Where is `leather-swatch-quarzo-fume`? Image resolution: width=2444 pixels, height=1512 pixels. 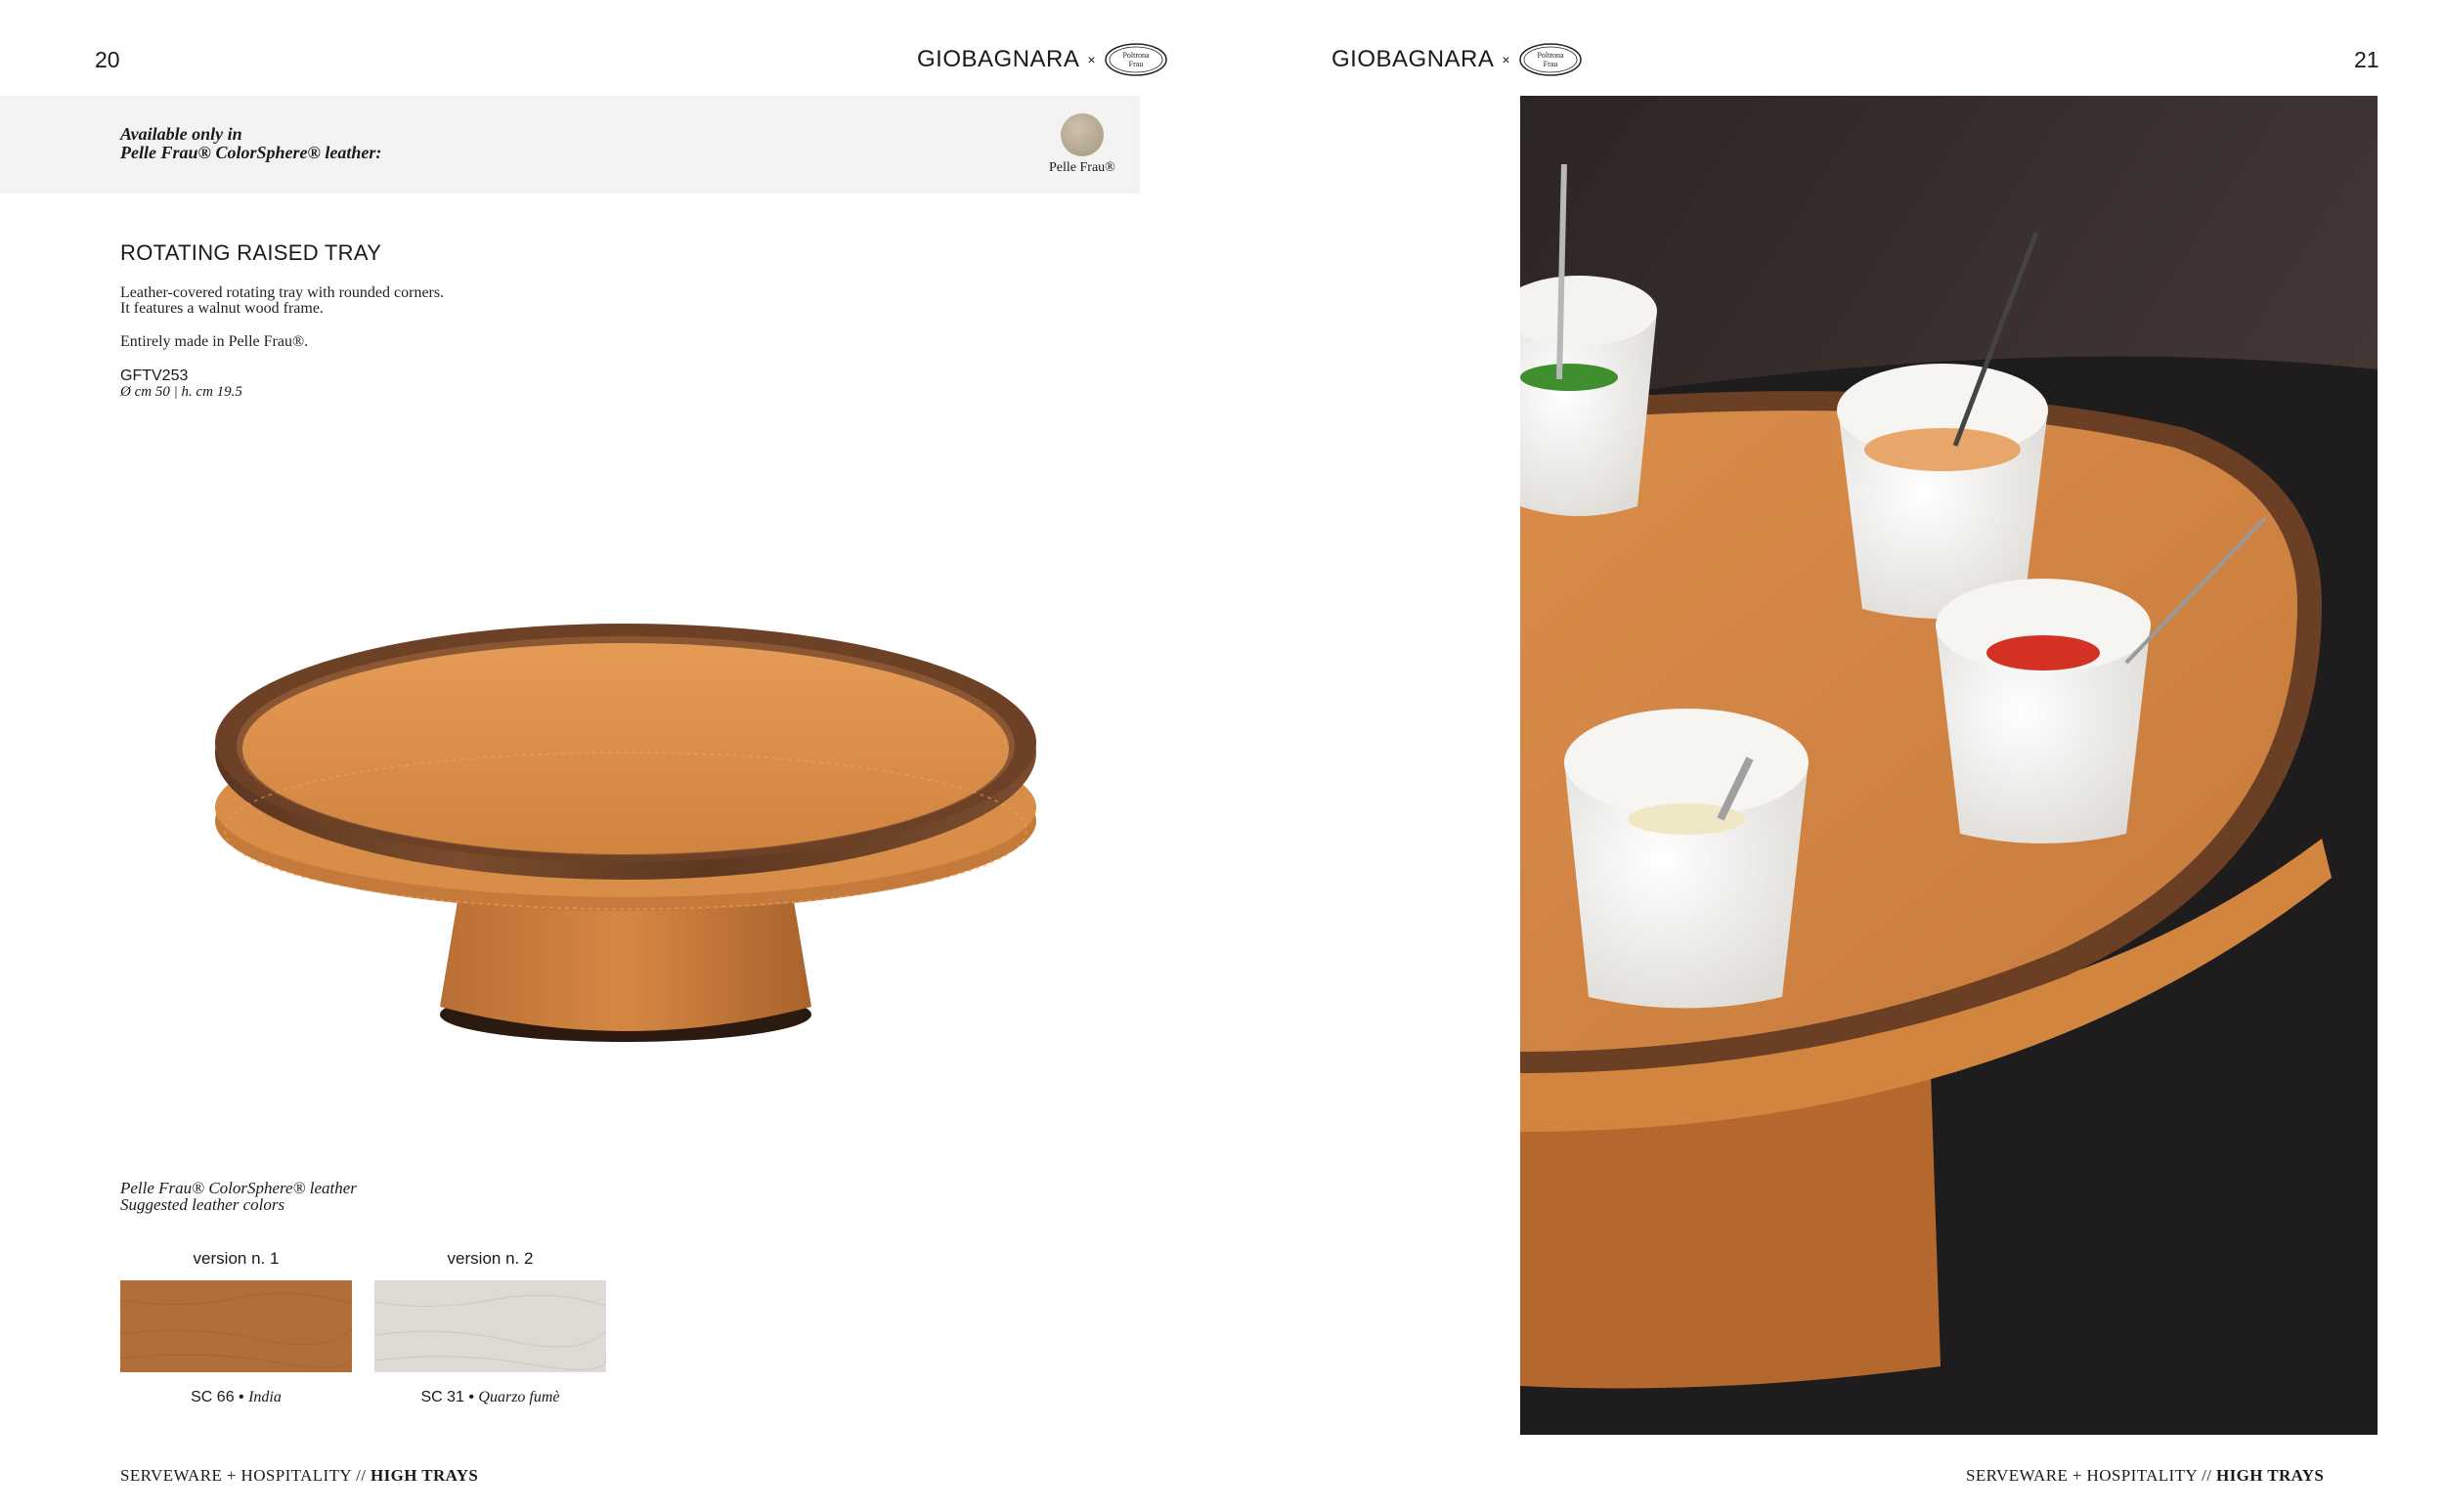 leather-swatch-quarzo-fume is located at coordinates (490, 1326).